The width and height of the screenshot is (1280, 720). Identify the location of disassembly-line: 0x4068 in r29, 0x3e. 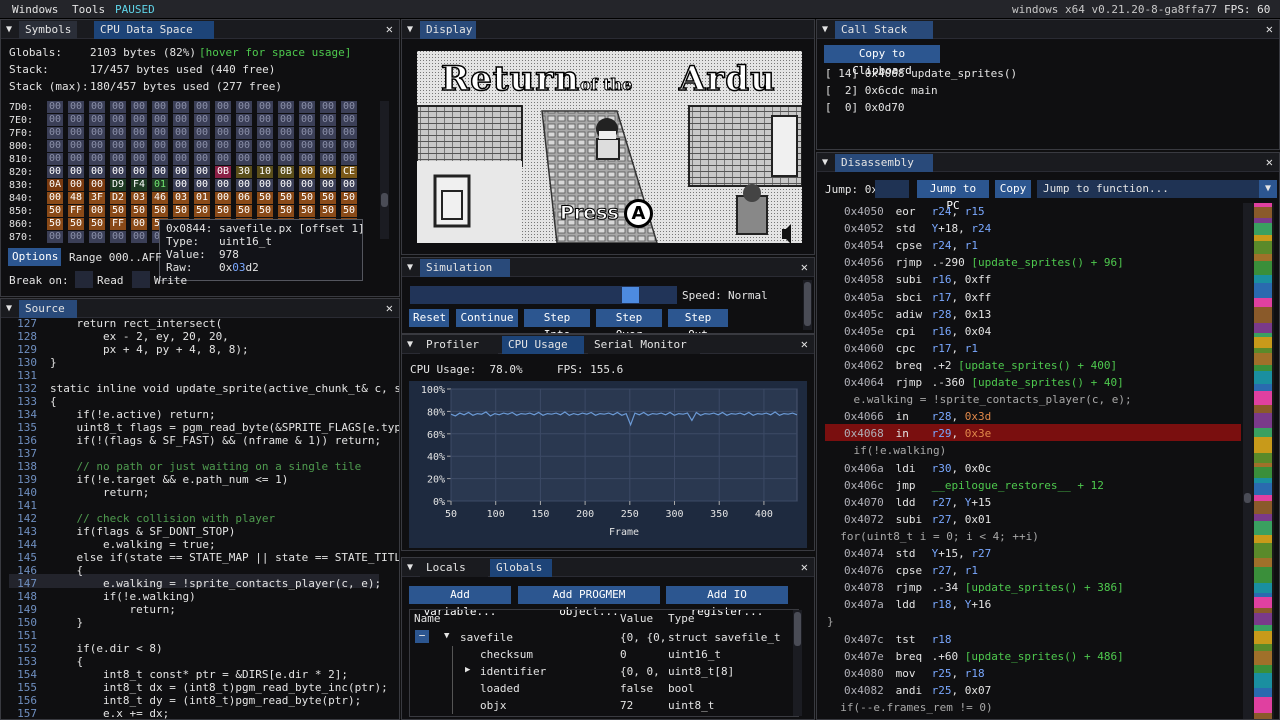
(917, 433).